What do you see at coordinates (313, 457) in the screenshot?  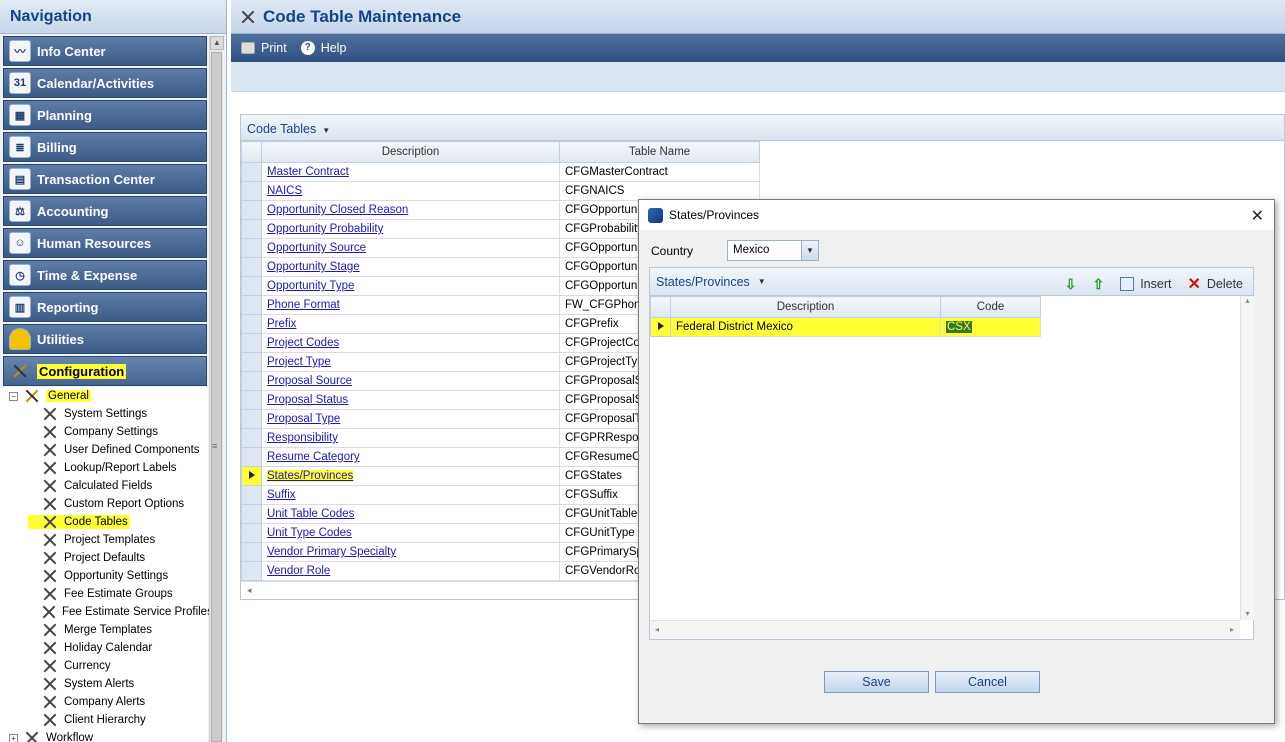 I see `code-table-link: Resume Category` at bounding box center [313, 457].